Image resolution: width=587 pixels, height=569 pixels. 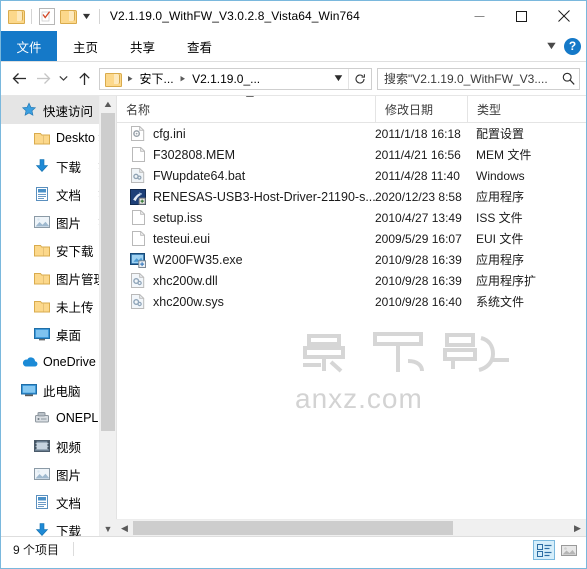 I want to click on address-path-field: ▸ 安下... ▸ V2.1.19.0_... ▼, so click(x=235, y=78).